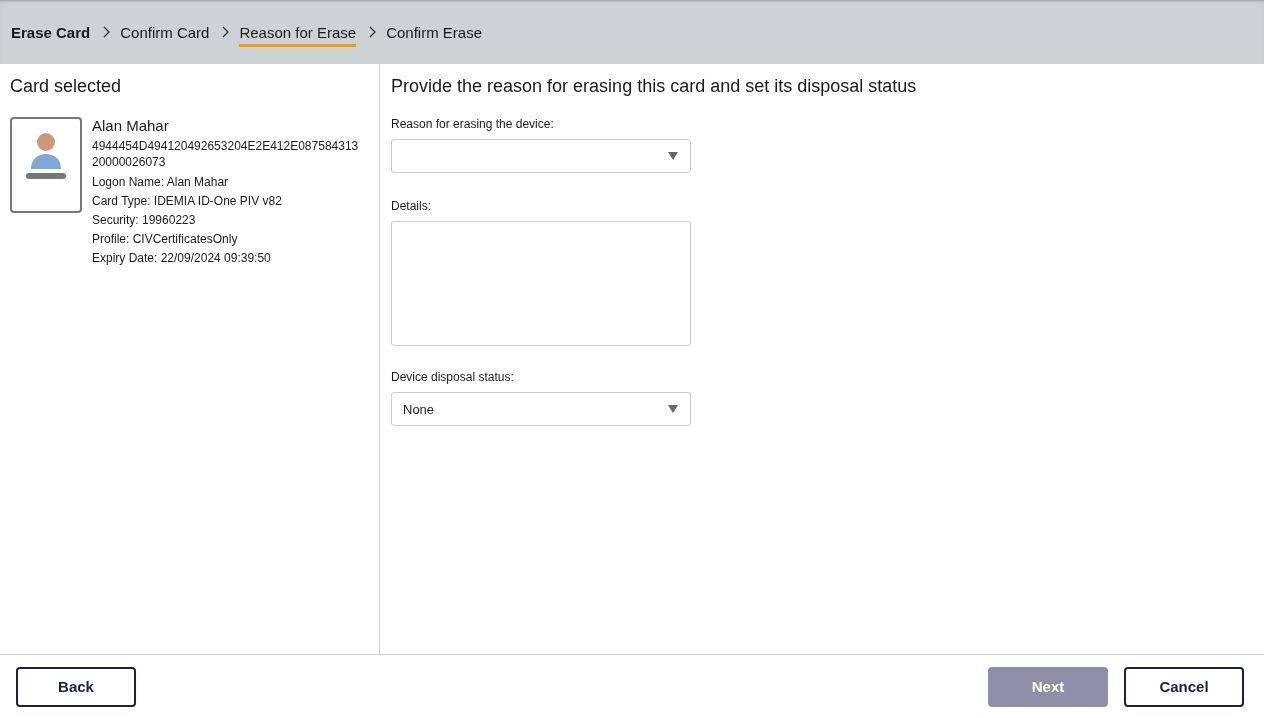 This screenshot has height=718, width=1264. Describe the element at coordinates (161, 182) in the screenshot. I see `card-detail: Logon Name: Alan Mahar` at that location.